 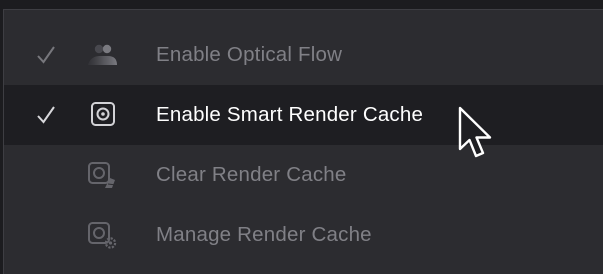 I want to click on manage-render-cache-icon, so click(x=102, y=235).